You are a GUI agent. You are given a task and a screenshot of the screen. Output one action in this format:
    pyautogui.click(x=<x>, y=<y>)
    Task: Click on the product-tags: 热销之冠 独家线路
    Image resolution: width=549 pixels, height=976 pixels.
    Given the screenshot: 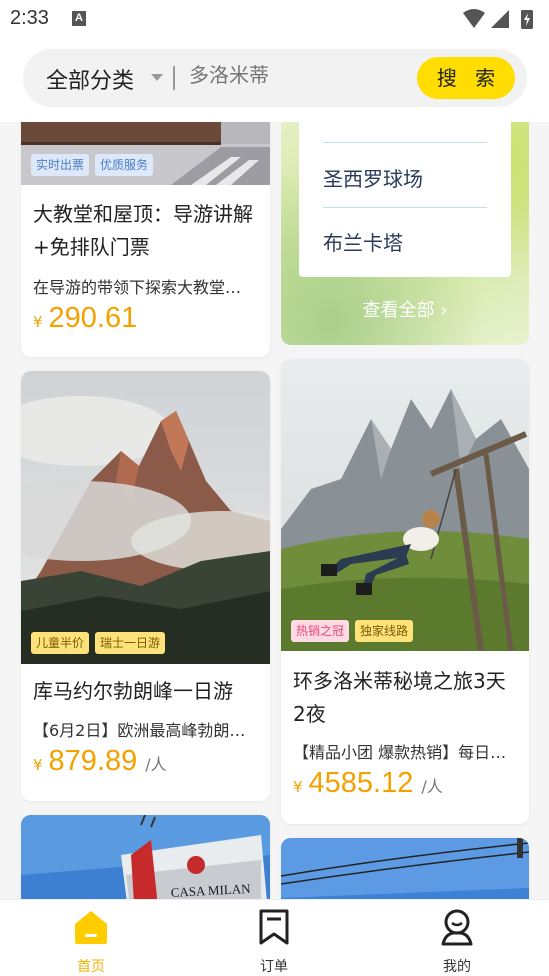 What is the action you would take?
    pyautogui.click(x=352, y=631)
    